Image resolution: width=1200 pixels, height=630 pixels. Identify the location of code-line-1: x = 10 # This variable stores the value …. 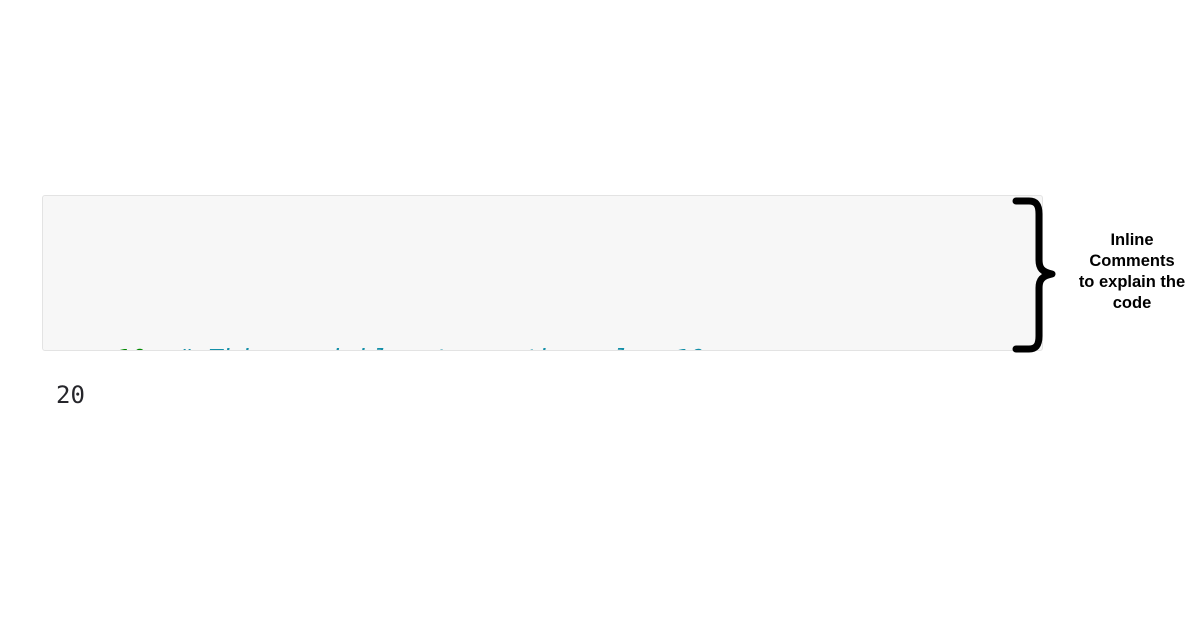
(549, 343).